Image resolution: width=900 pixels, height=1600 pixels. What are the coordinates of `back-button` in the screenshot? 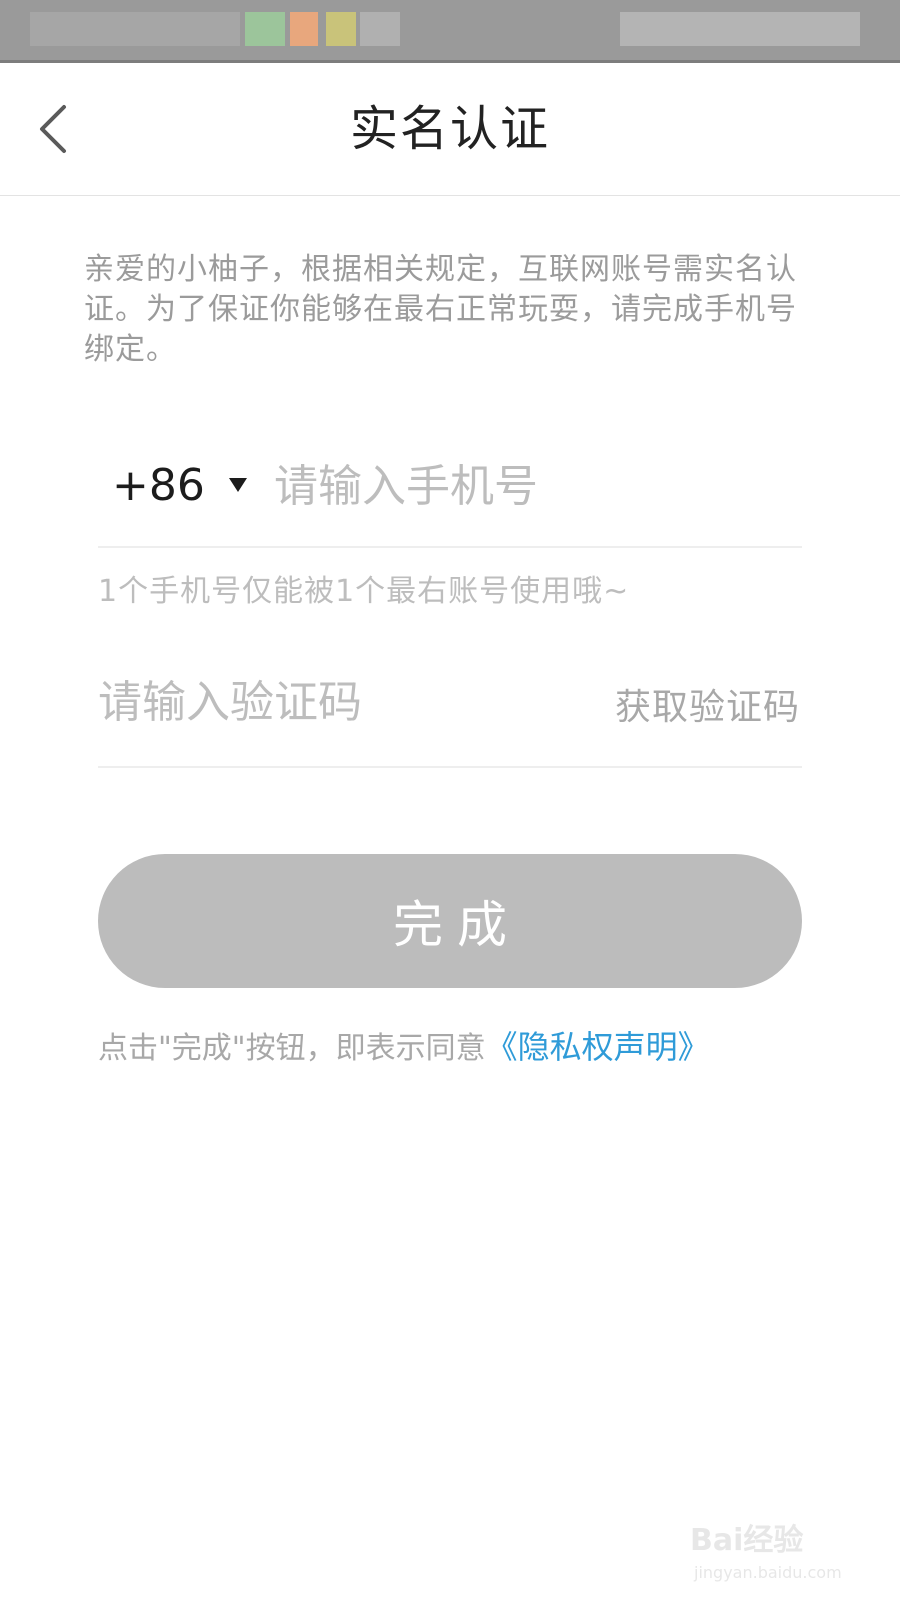 It's located at (58, 129).